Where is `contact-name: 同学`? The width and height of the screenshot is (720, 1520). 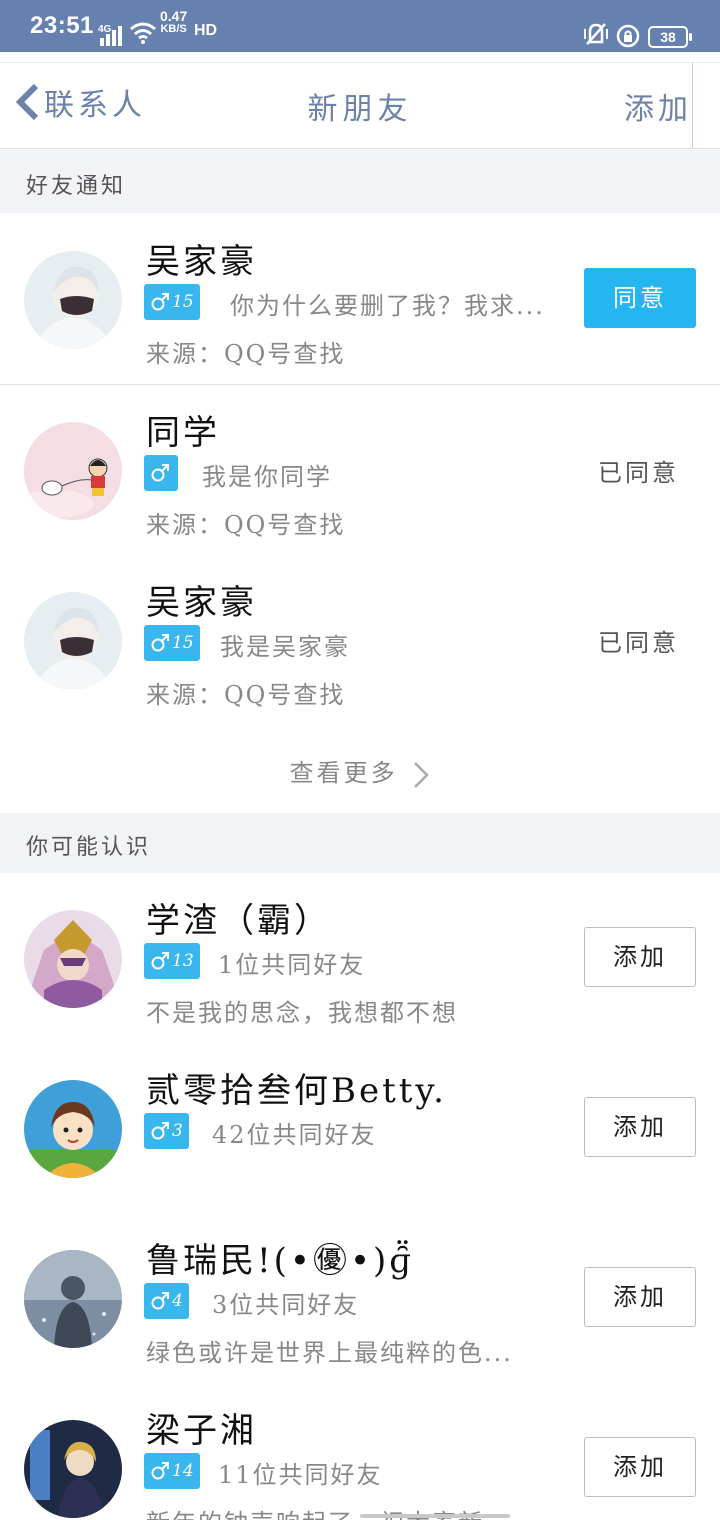
contact-name: 同学 is located at coordinates (183, 433).